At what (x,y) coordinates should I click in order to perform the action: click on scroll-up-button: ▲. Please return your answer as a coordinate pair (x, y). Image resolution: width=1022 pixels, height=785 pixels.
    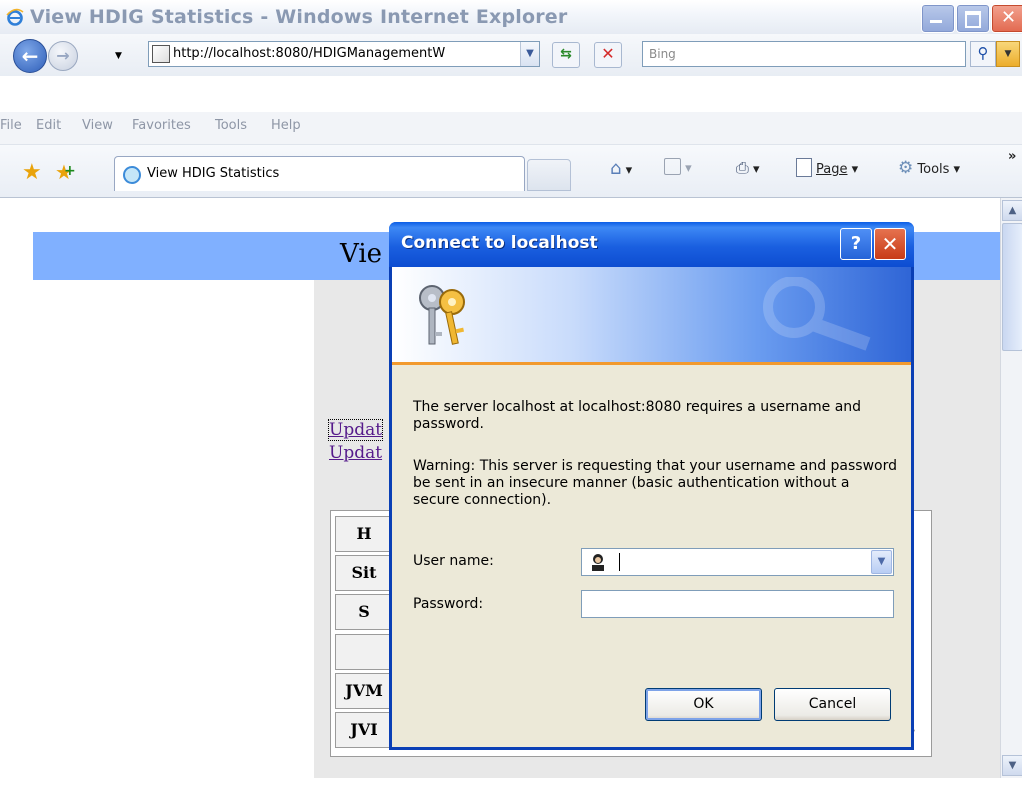
    Looking at the image, I should click on (1012, 210).